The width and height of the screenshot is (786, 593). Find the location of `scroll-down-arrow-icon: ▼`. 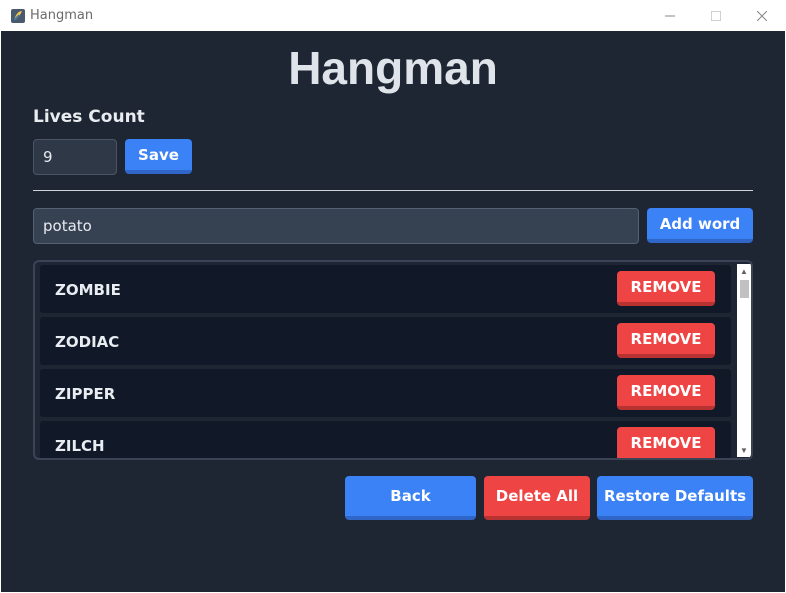

scroll-down-arrow-icon: ▼ is located at coordinates (744, 450).